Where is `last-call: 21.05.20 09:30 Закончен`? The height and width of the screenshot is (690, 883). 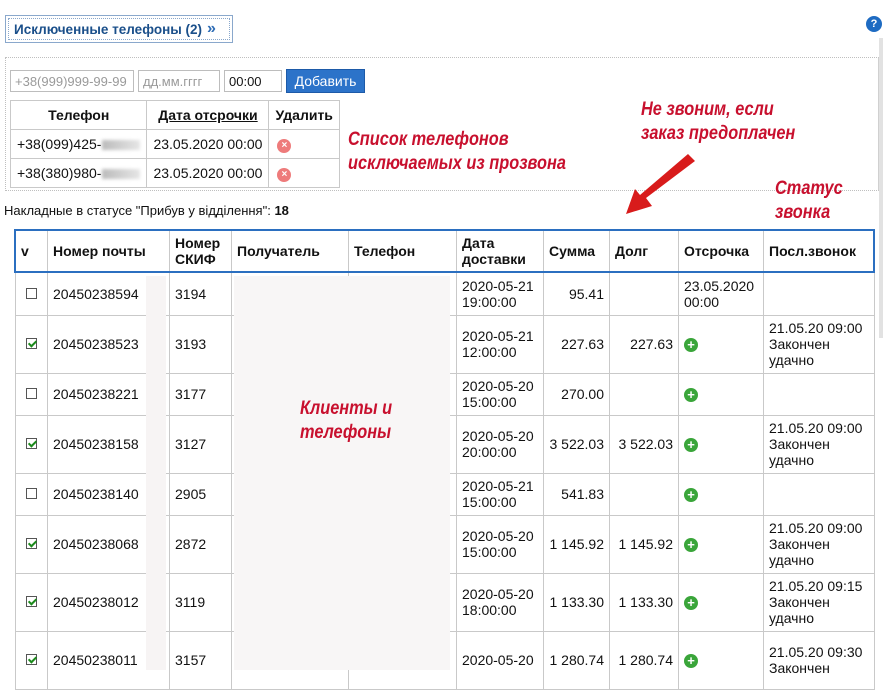
last-call: 21.05.20 09:30 Закончен is located at coordinates (819, 660).